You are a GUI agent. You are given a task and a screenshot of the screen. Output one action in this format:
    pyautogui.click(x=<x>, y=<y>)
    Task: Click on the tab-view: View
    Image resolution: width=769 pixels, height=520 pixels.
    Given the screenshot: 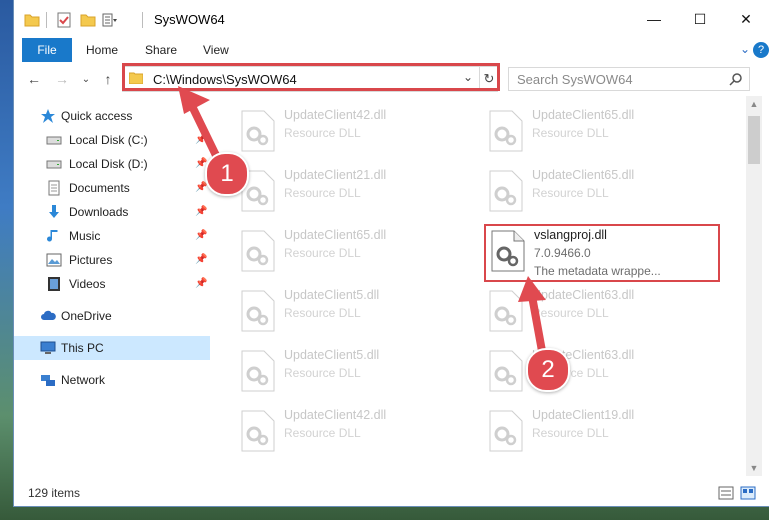 What is the action you would take?
    pyautogui.click(x=216, y=50)
    